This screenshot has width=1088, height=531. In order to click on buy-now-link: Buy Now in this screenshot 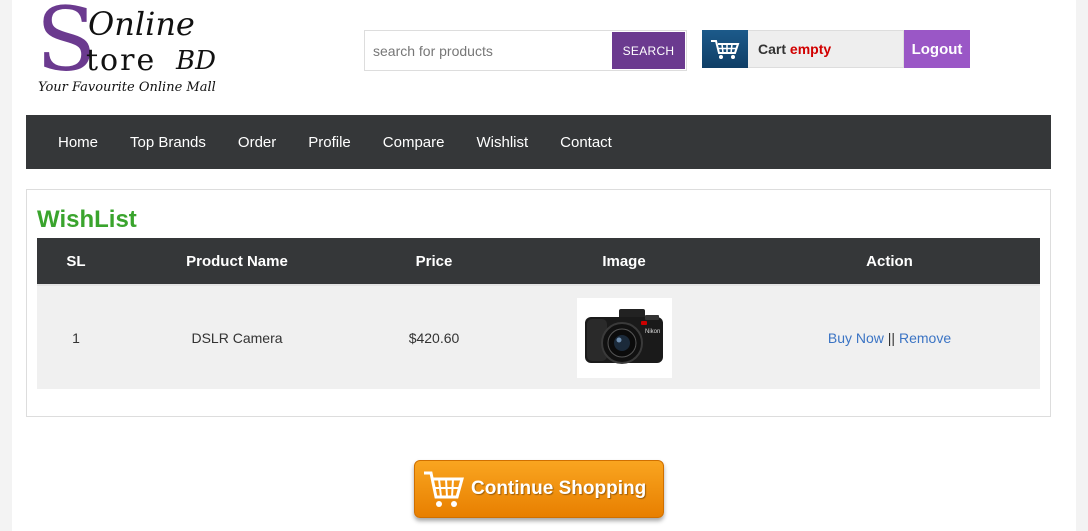, I will do `click(856, 338)`.